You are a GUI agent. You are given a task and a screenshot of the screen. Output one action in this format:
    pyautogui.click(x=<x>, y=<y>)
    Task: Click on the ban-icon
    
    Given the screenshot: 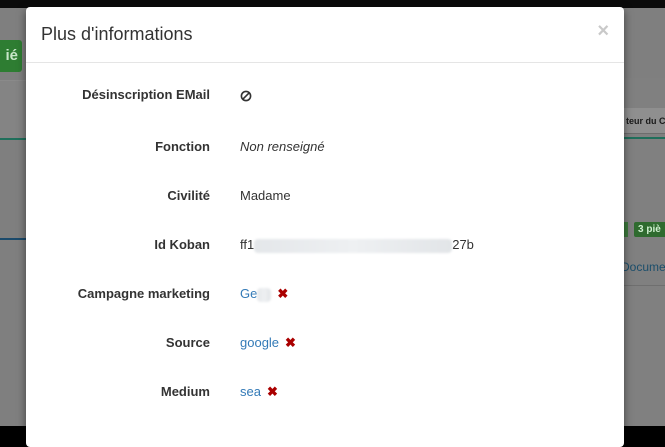 What is the action you would take?
    pyautogui.click(x=246, y=95)
    